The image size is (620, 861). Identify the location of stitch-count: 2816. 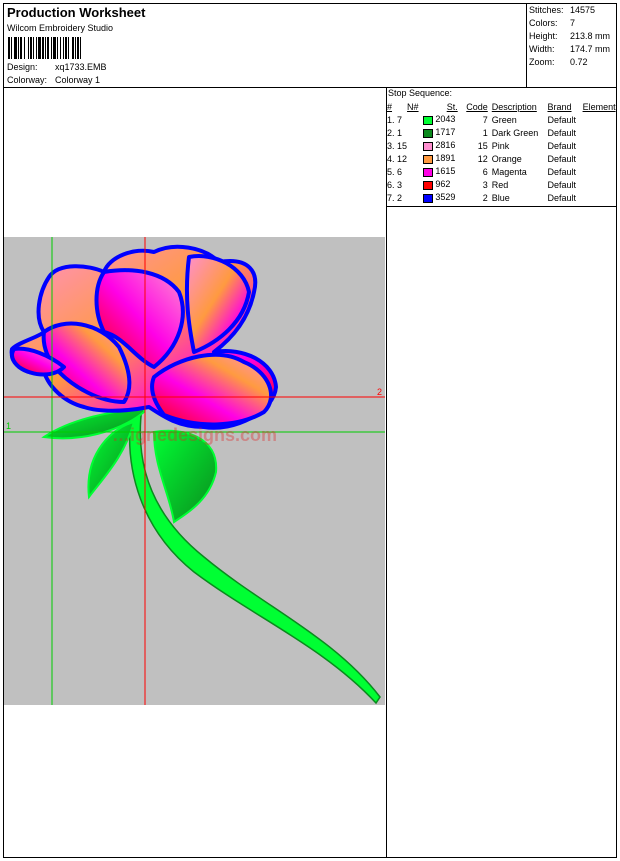
(445, 145).